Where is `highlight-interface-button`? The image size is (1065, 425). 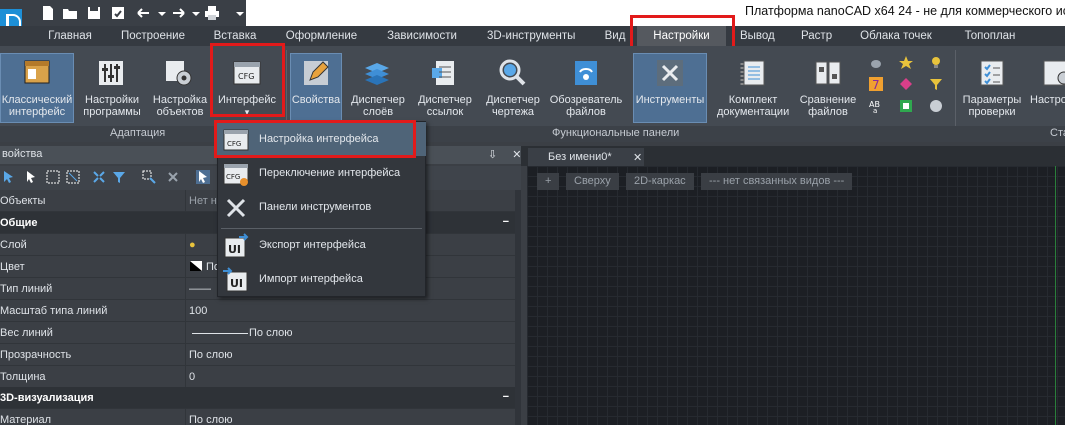 highlight-interface-button is located at coordinates (247, 80).